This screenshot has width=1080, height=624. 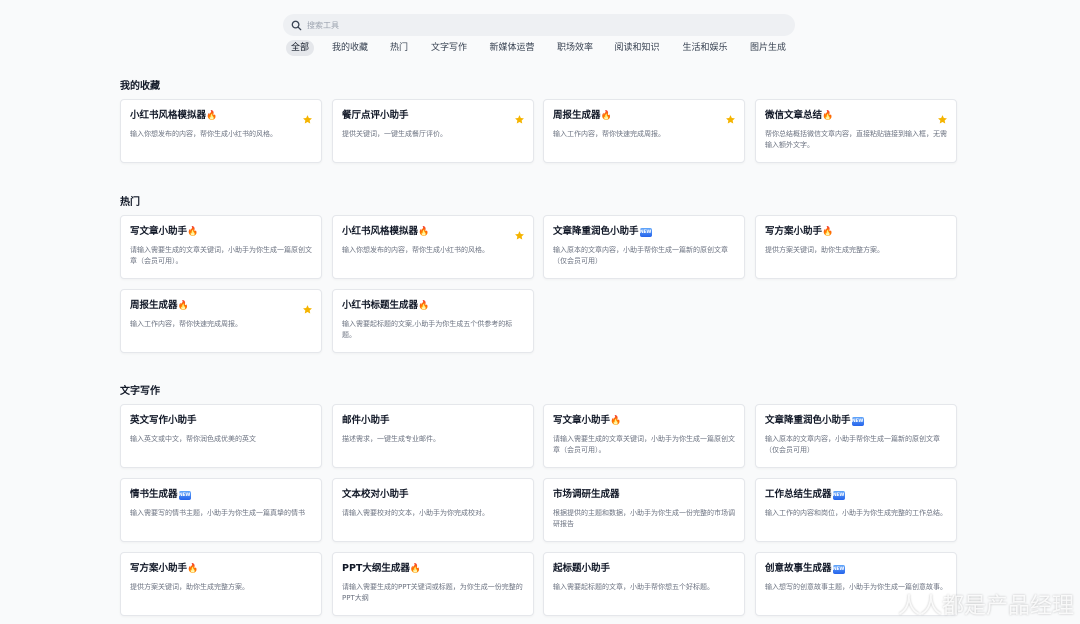 What do you see at coordinates (856, 587) in the screenshot?
I see `card-description: 输入想写的创意故事主题，小助手为你生成一篇创意故事。` at bounding box center [856, 587].